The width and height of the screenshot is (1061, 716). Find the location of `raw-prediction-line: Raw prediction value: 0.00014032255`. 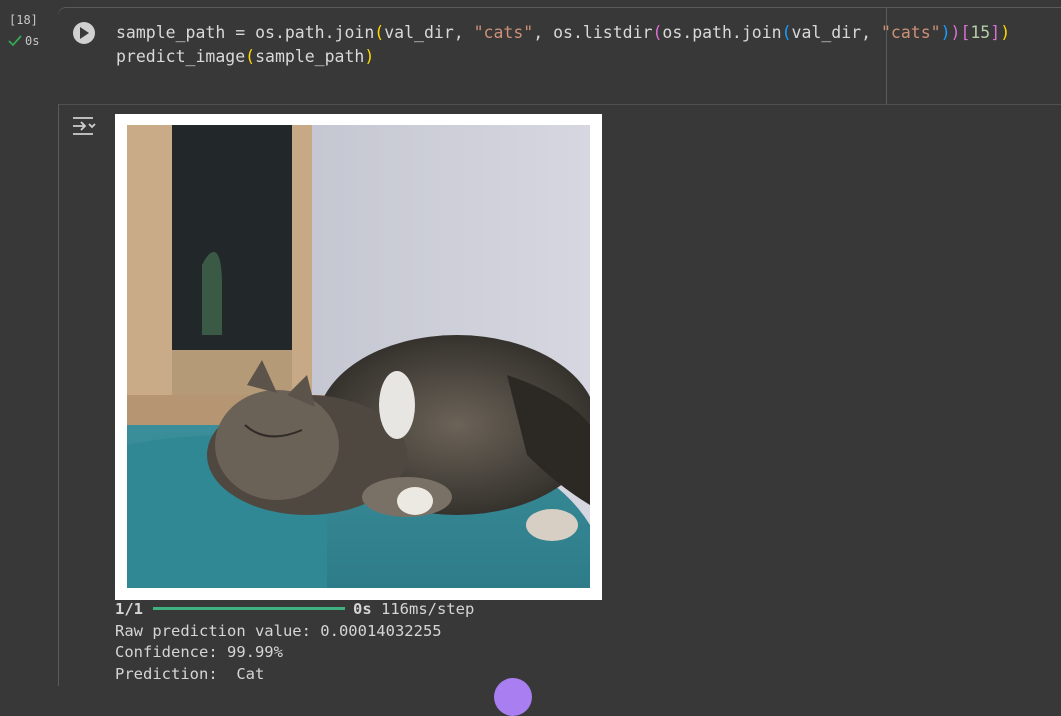

raw-prediction-line: Raw prediction value: 0.00014032255 is located at coordinates (278, 630).